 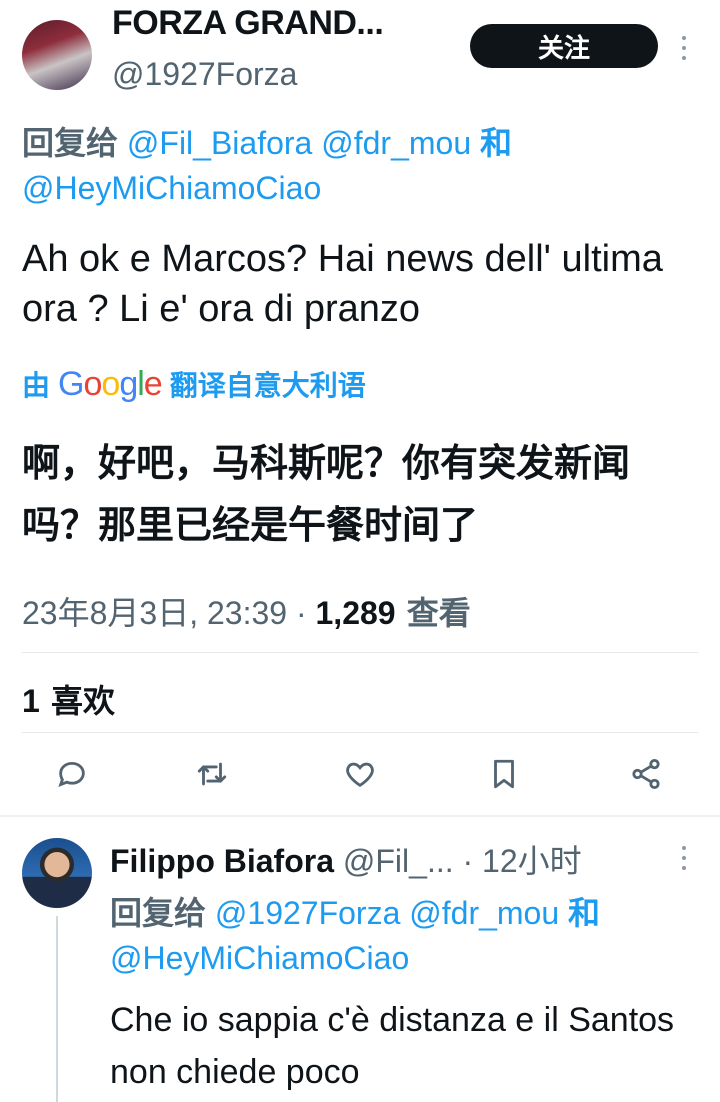 I want to click on tweet-date: 23年8月3日, 23:39 ·, so click(x=169, y=613).